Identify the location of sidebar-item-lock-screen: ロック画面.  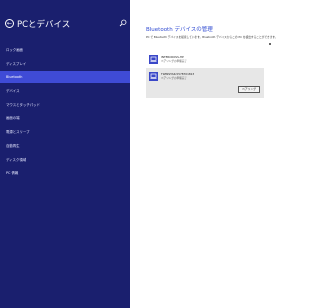
(65, 50).